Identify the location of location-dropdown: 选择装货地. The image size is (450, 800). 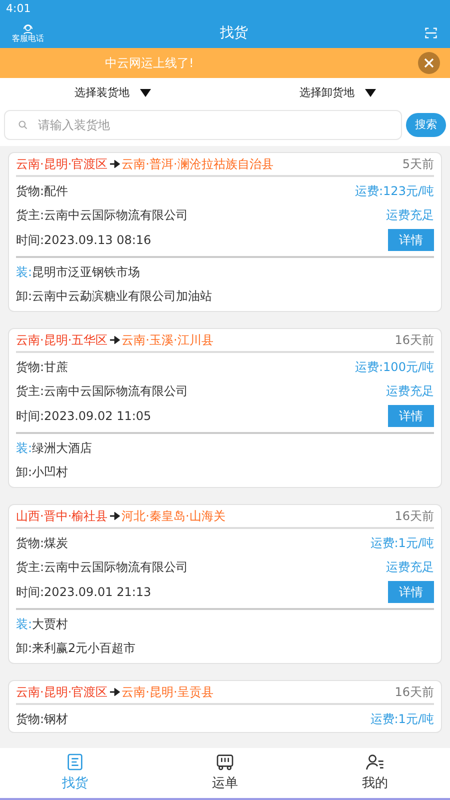
(112, 93).